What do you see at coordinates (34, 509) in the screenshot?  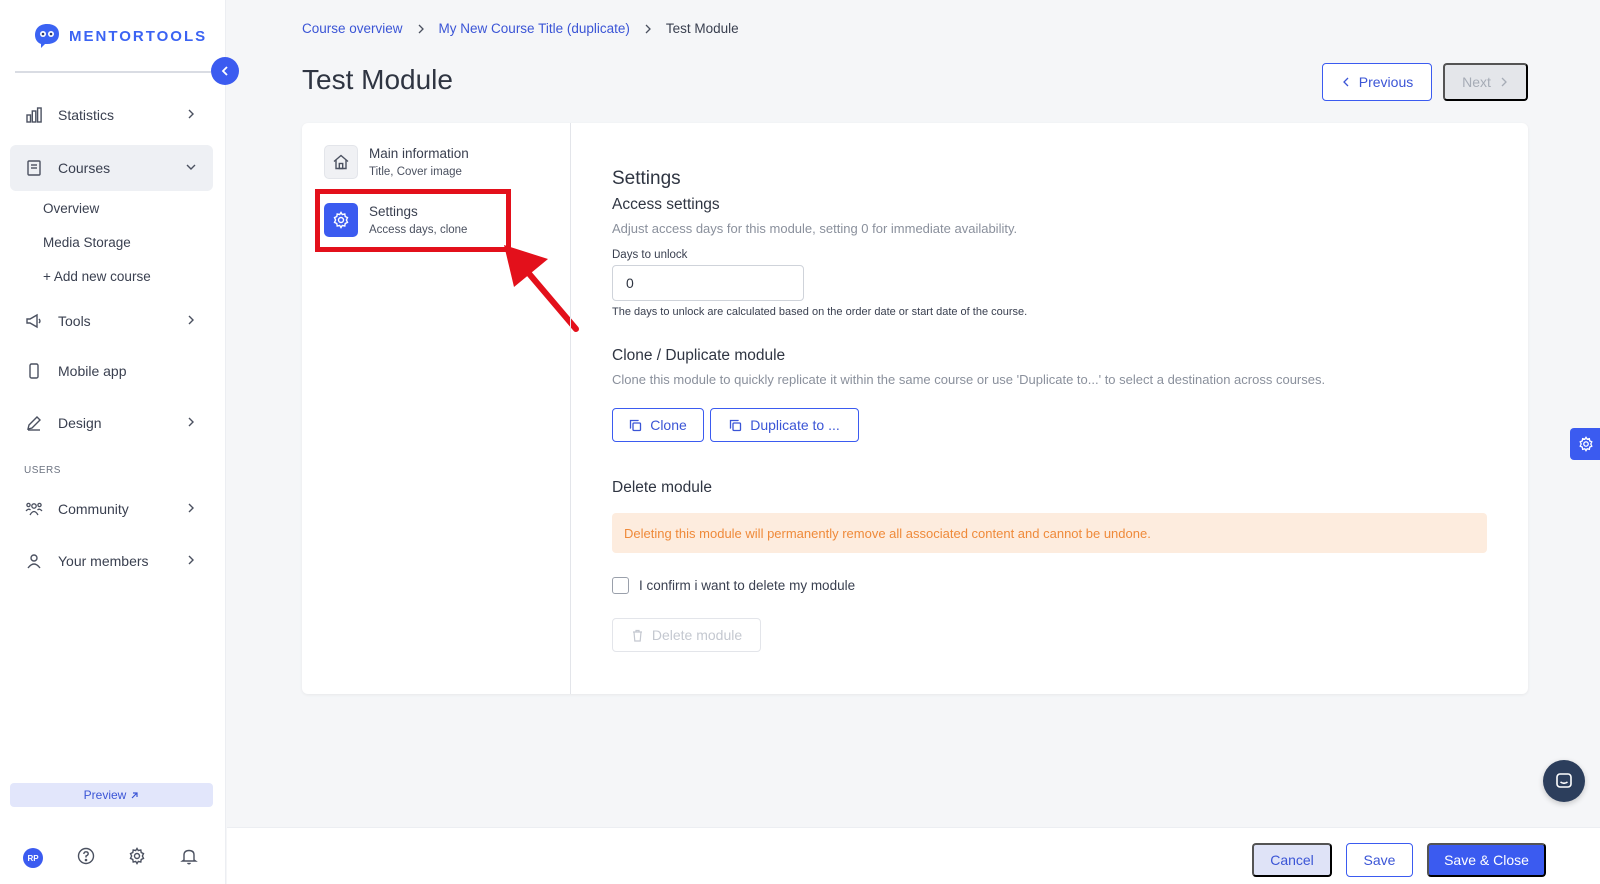 I see `group-icon` at bounding box center [34, 509].